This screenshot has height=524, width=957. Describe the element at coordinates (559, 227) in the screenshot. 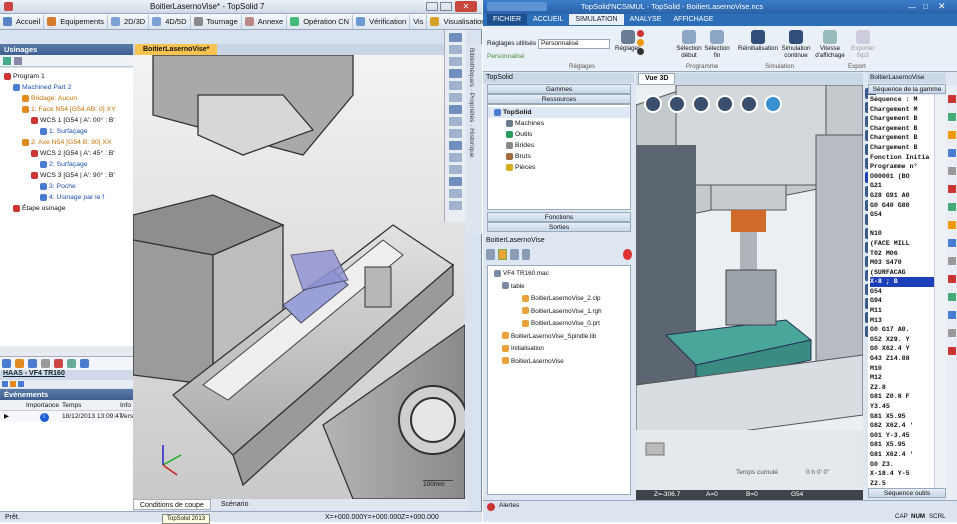

I see `sorties-header: Sorties` at that location.